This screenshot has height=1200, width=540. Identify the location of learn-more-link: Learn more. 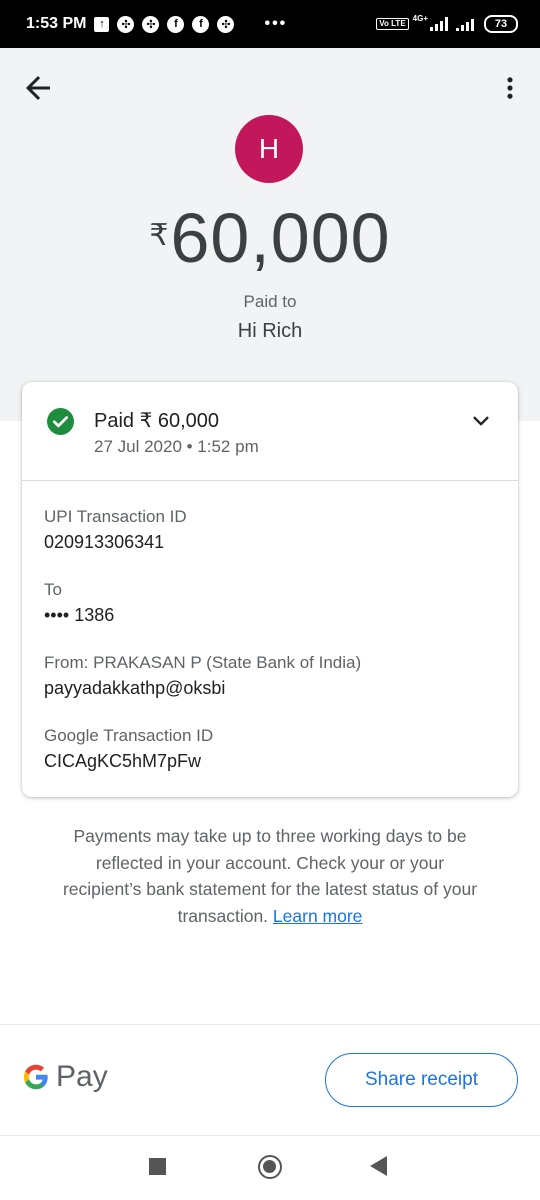
(318, 916).